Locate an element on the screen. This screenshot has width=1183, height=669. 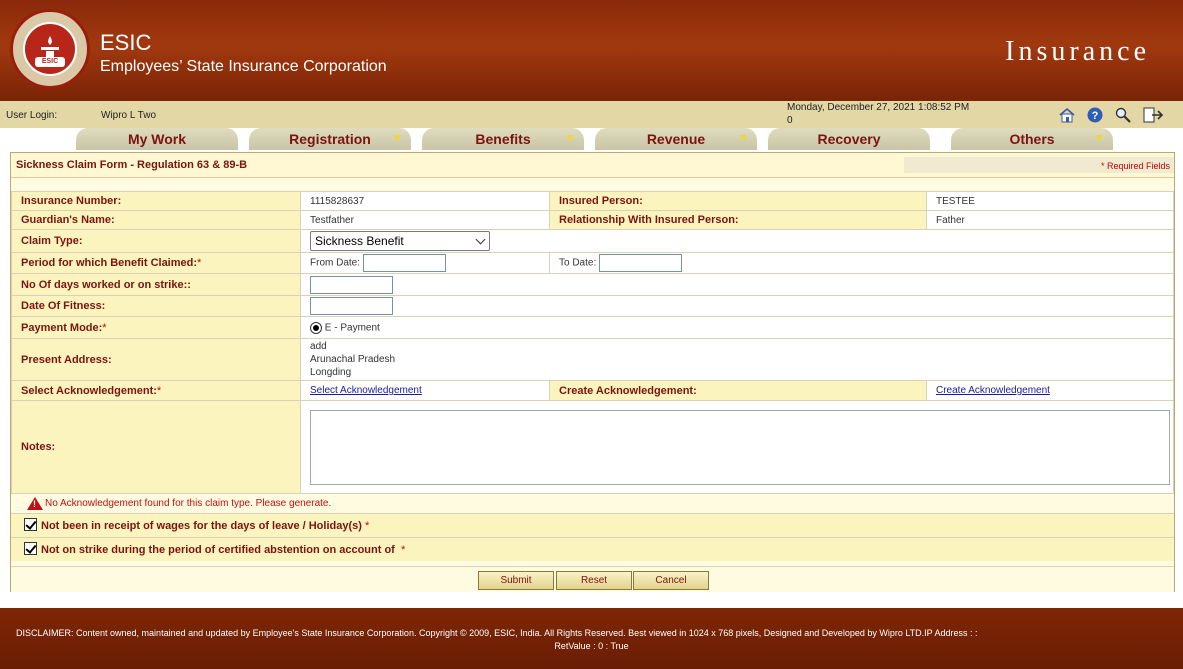
menu-label: Others is located at coordinates (1032, 139).